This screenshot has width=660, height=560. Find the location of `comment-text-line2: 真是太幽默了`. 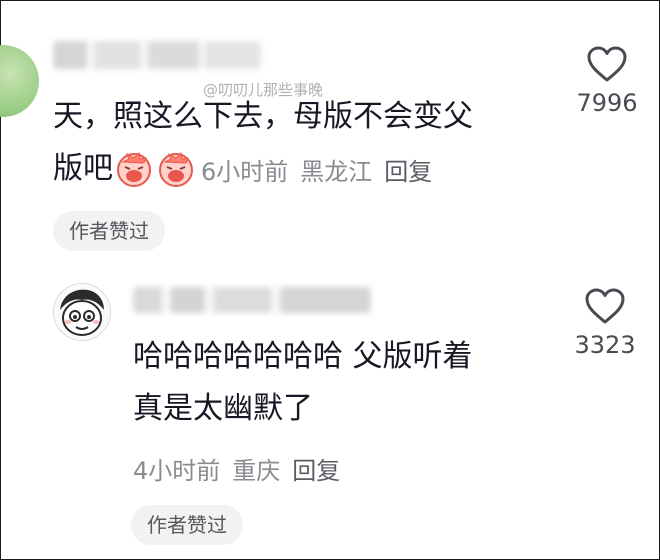

comment-text-line2: 真是太幽默了 is located at coordinates (223, 408).